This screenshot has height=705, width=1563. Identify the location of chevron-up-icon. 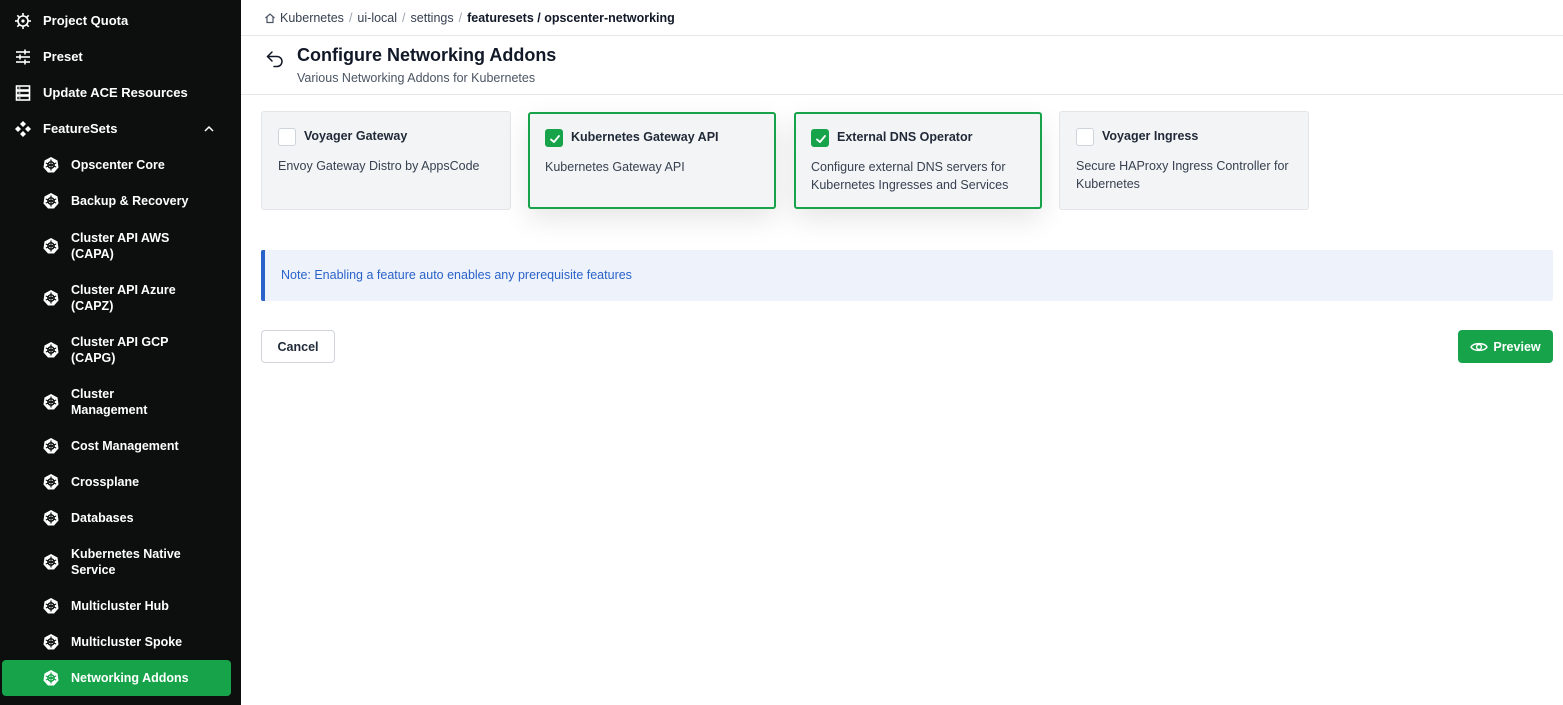
(209, 129).